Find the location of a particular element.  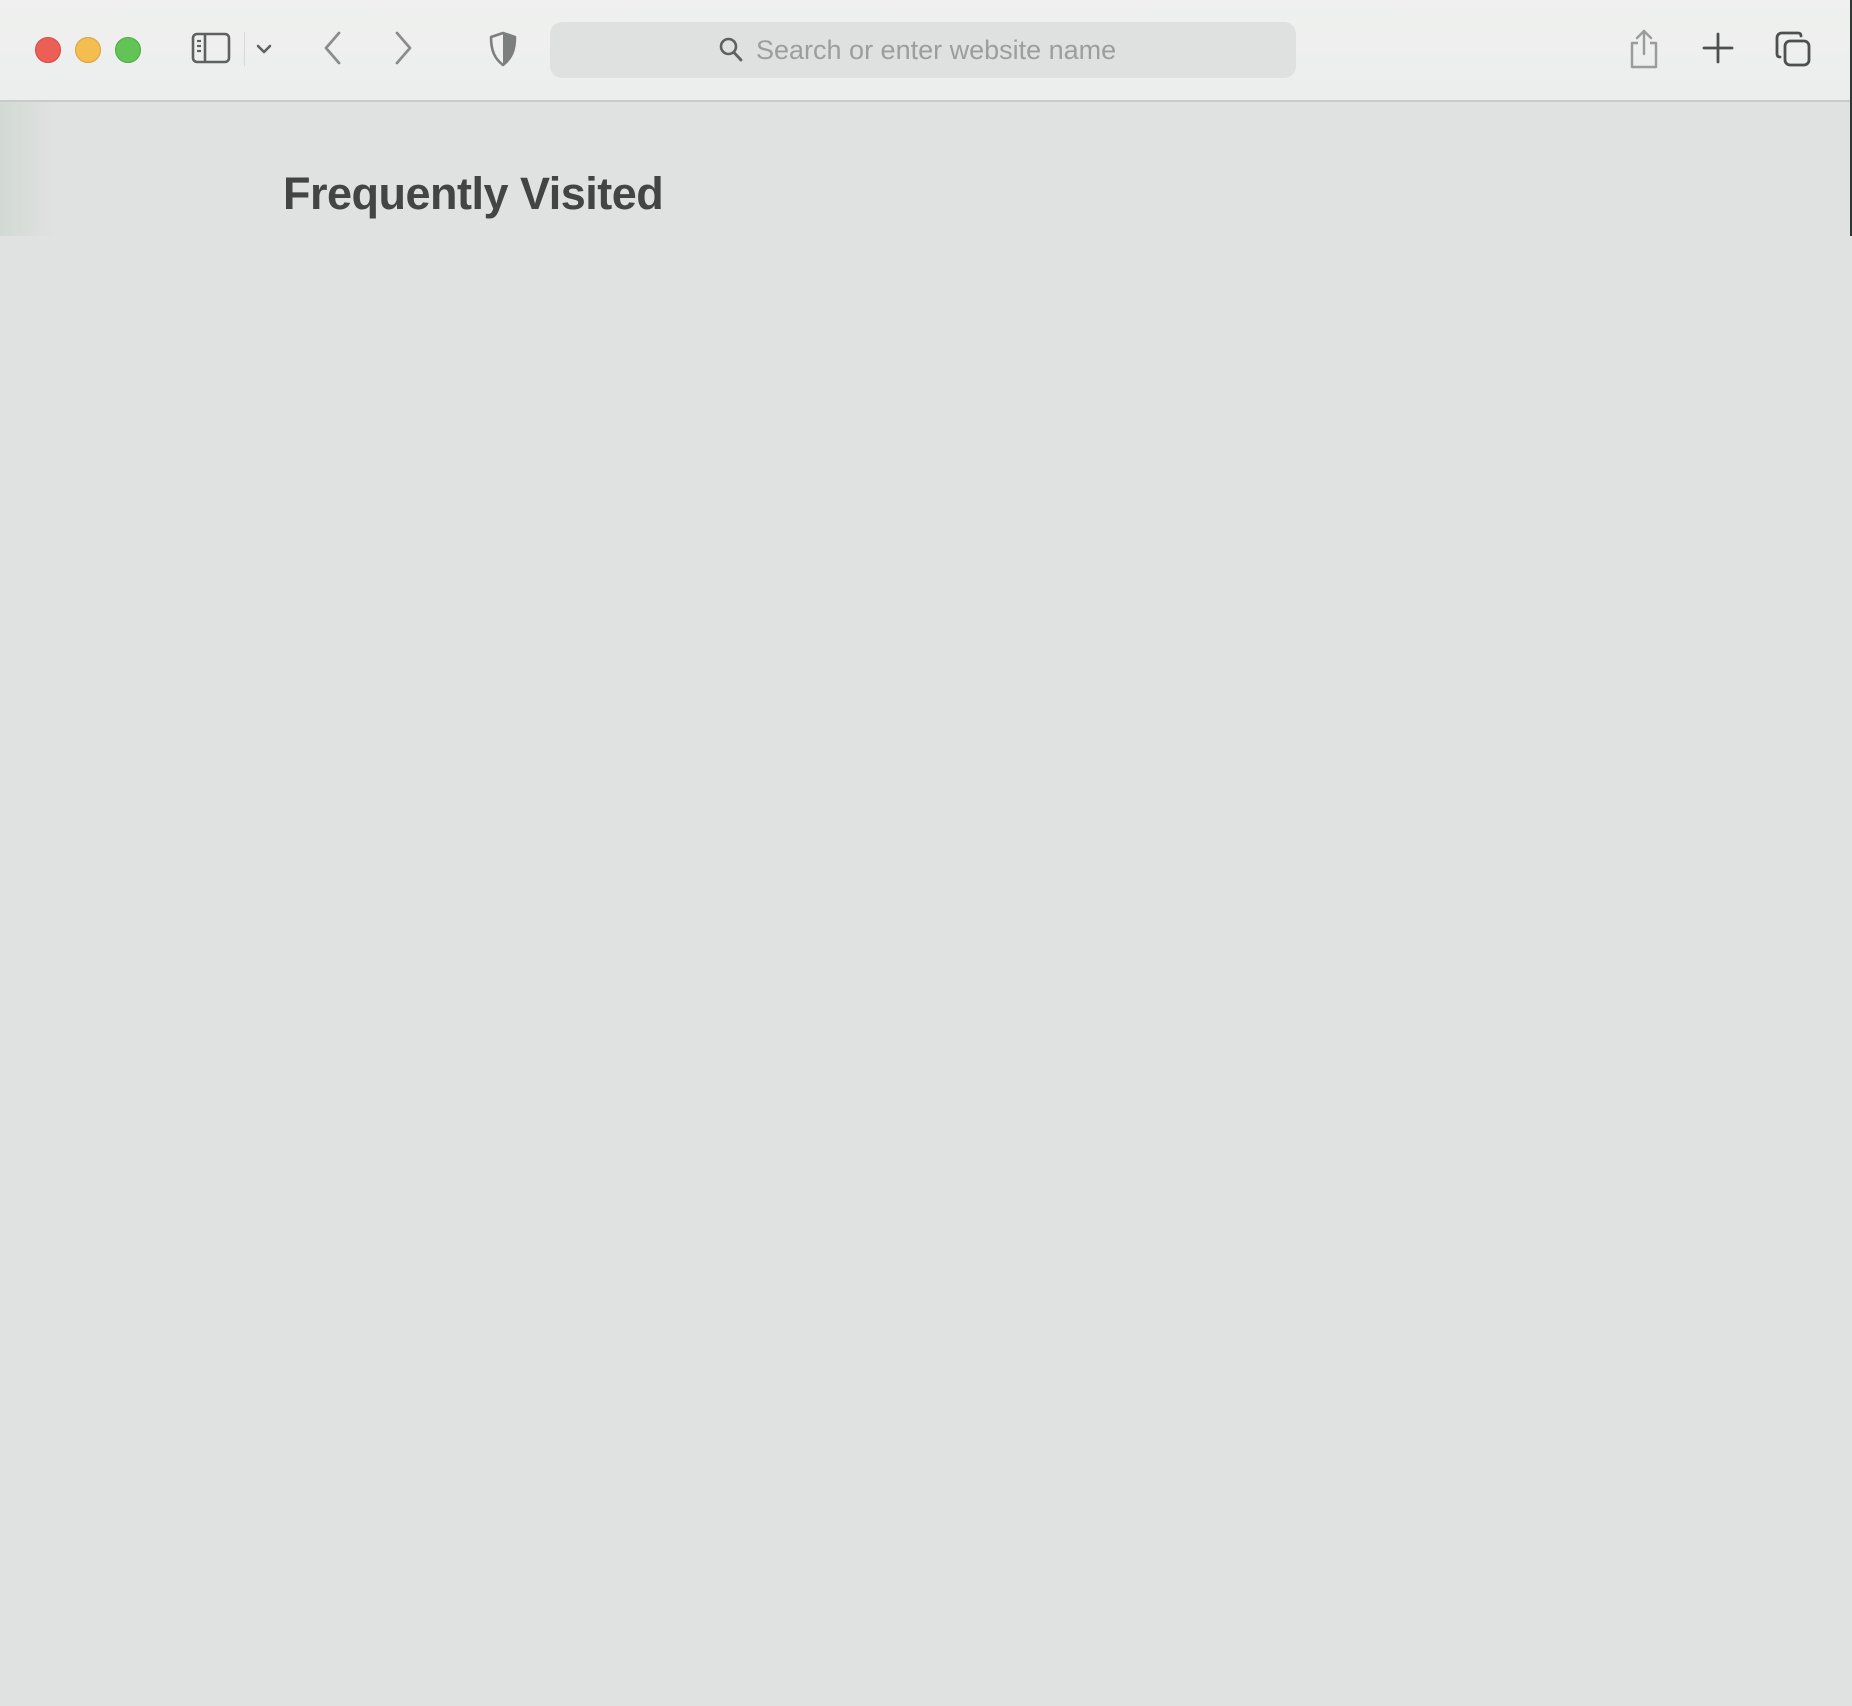

shield-icon is located at coordinates (503, 49).